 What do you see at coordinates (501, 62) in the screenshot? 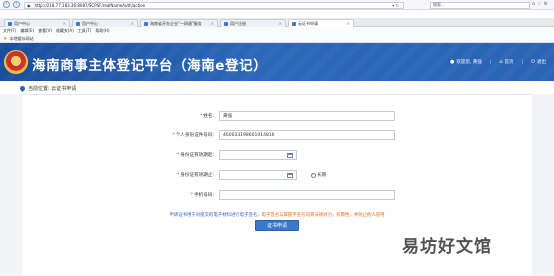
I see `home-icon: ⌂` at bounding box center [501, 62].